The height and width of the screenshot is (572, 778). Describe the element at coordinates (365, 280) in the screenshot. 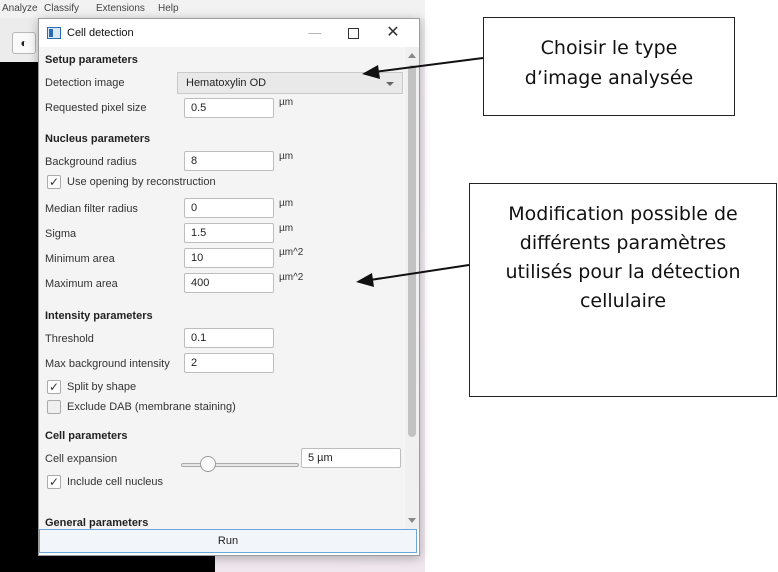

I see `arrowhead-parameters` at that location.